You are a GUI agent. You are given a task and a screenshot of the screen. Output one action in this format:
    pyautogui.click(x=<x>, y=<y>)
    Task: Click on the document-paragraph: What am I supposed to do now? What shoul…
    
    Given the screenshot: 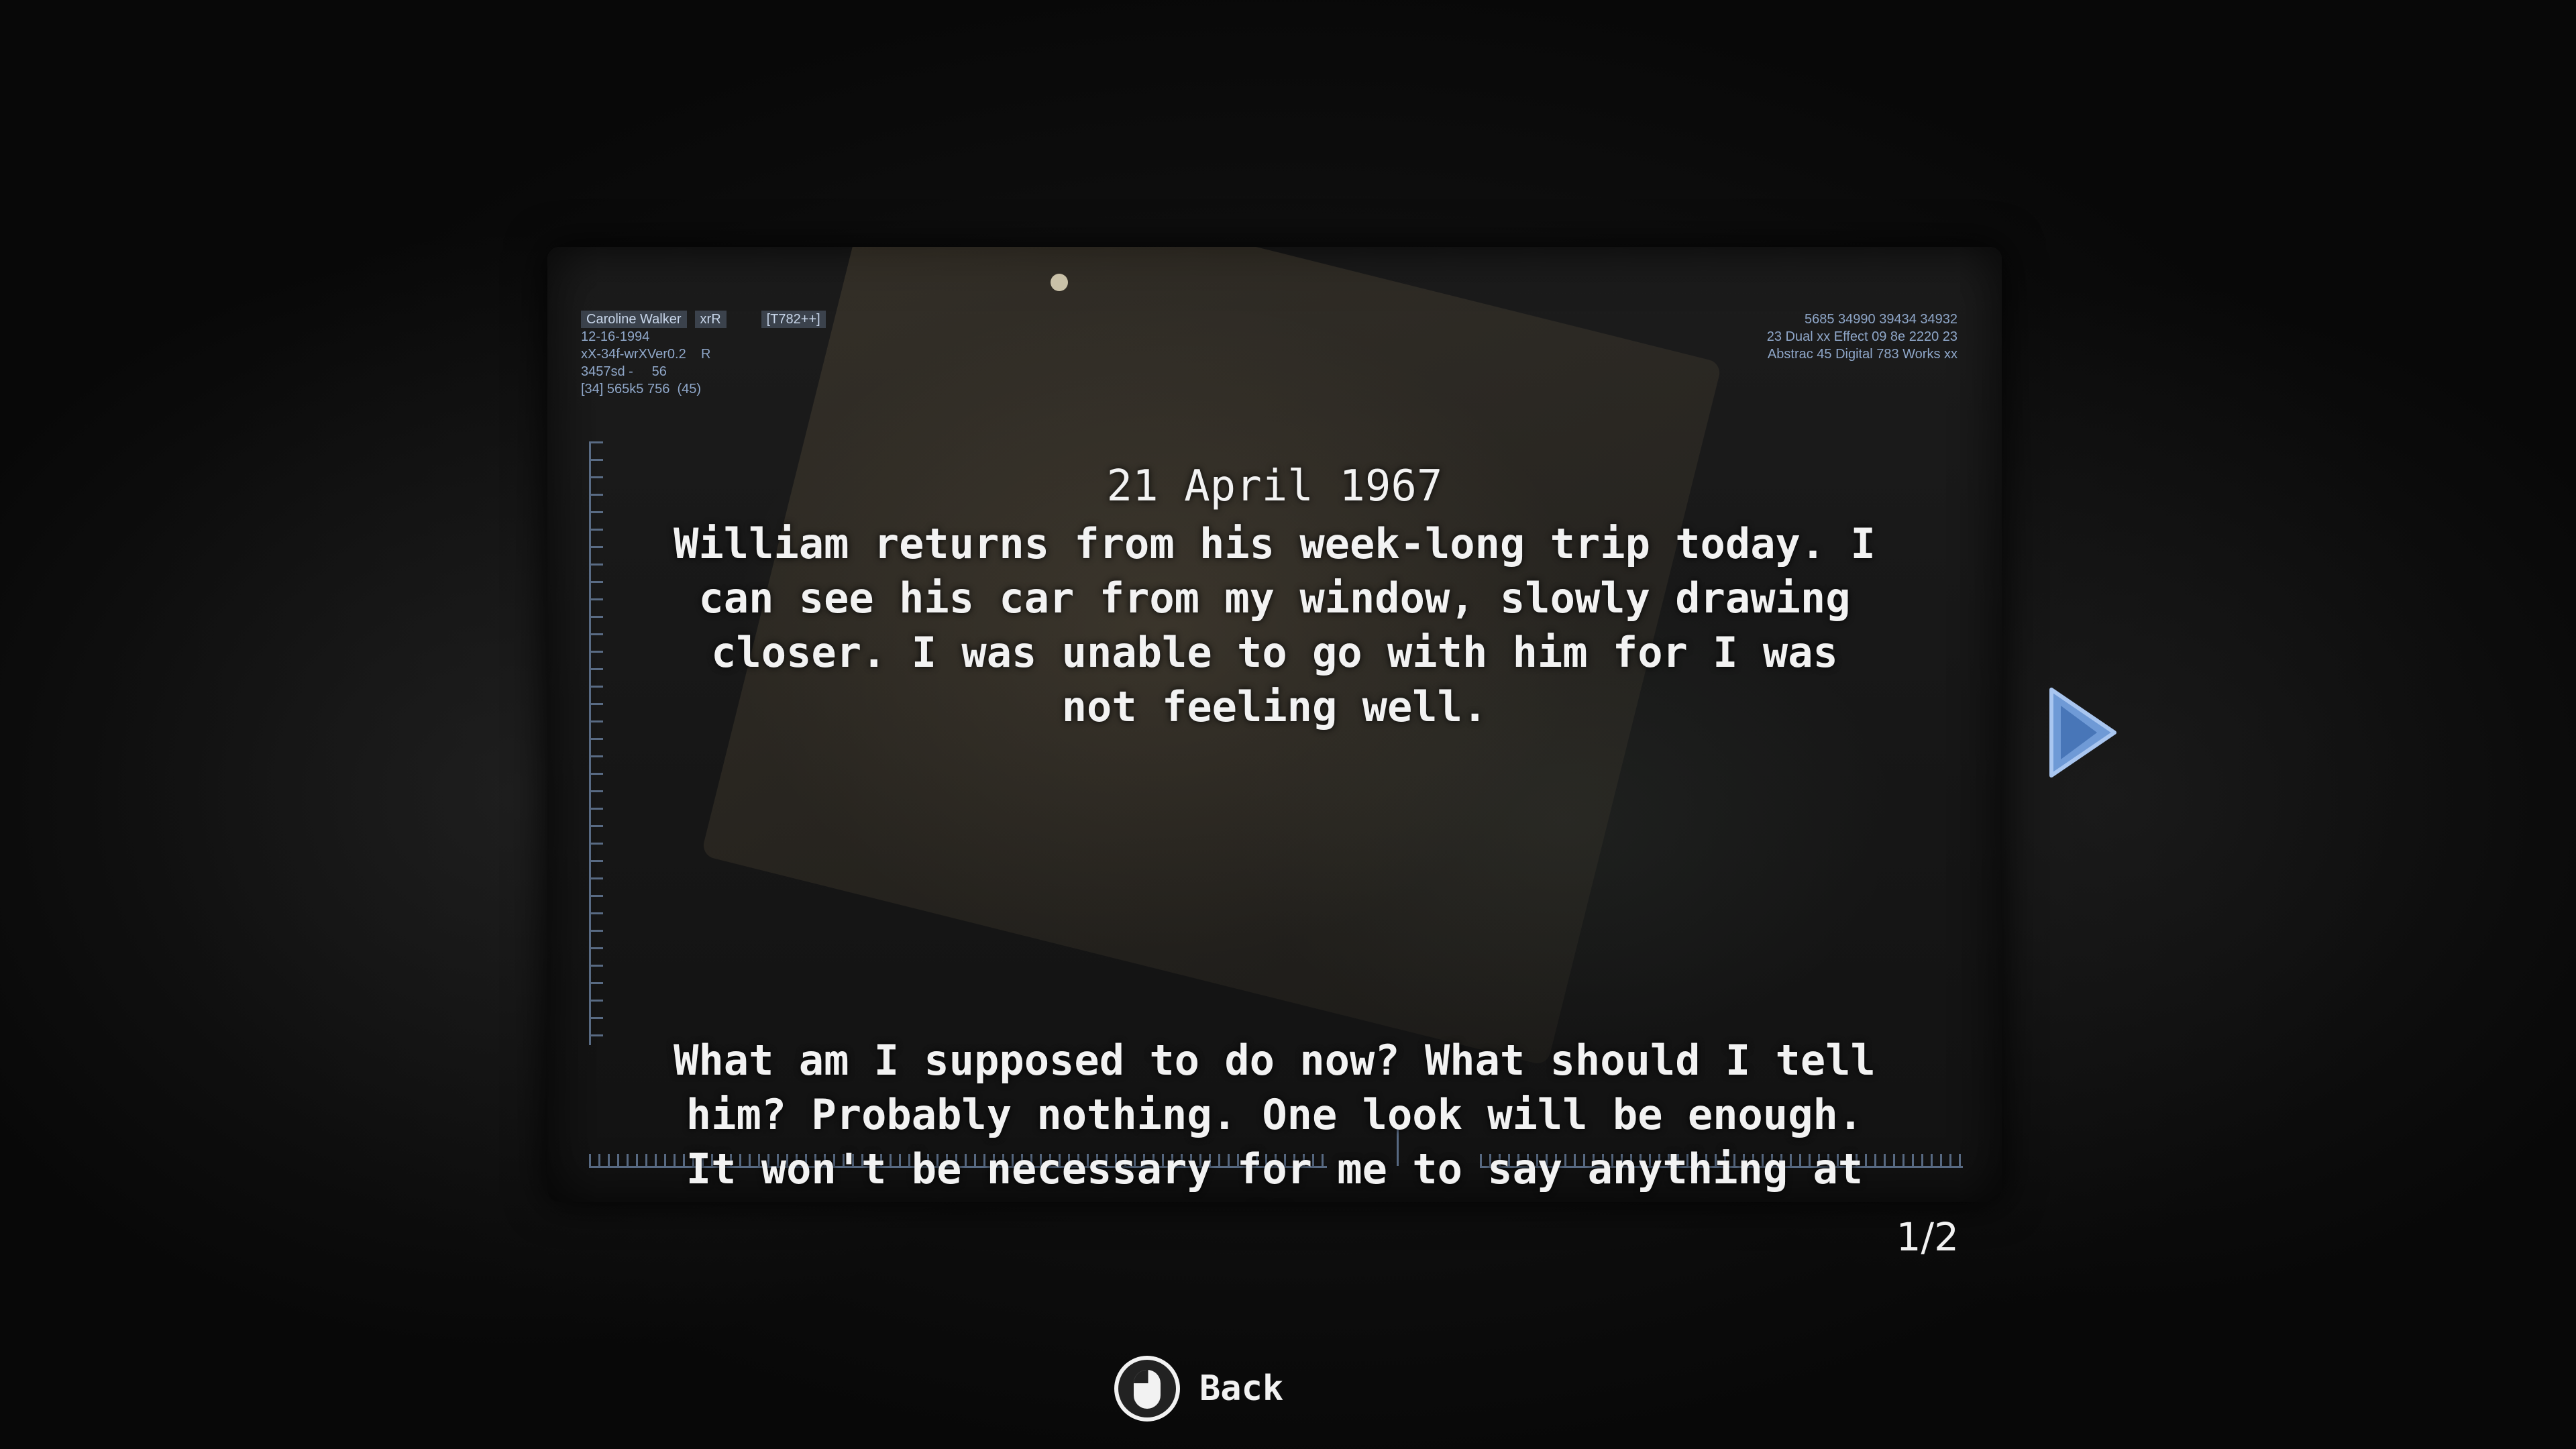 What is the action you would take?
    pyautogui.click(x=1275, y=1119)
    